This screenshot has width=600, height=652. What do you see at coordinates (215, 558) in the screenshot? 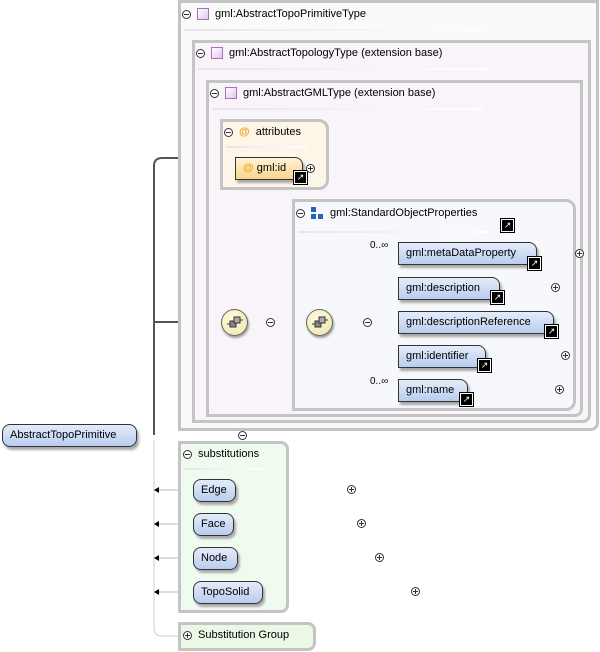
I see `substitution-node: Node` at bounding box center [215, 558].